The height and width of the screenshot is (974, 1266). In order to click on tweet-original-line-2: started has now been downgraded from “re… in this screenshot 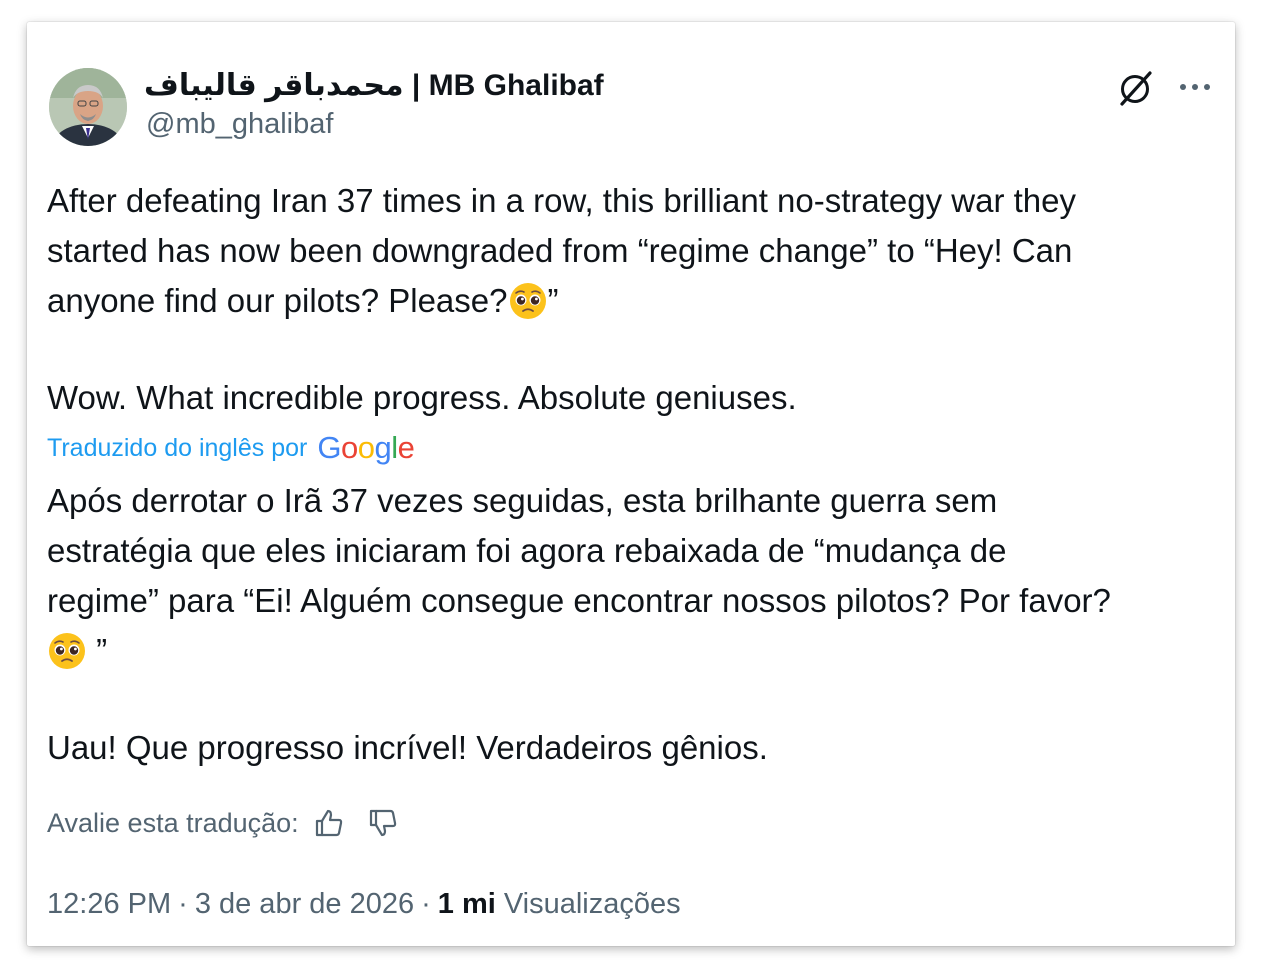, I will do `click(560, 250)`.